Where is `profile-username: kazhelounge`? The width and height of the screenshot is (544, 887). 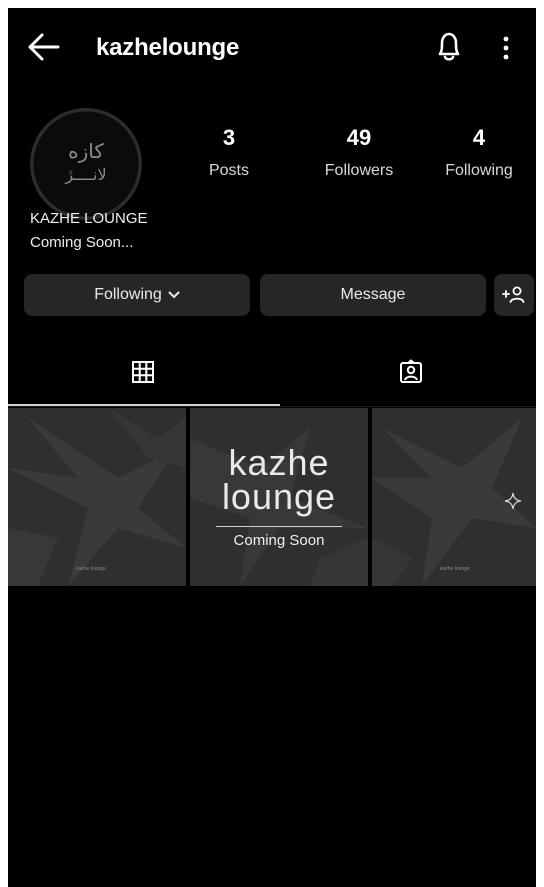
profile-username: kazhelounge is located at coordinates (168, 47).